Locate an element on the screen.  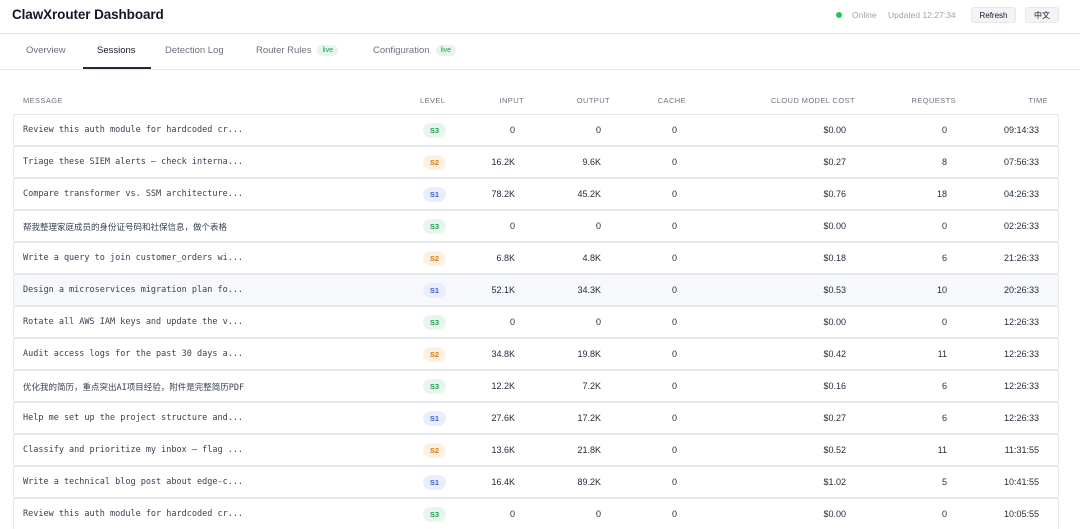
tab-label: Router Rules is located at coordinates (284, 50).